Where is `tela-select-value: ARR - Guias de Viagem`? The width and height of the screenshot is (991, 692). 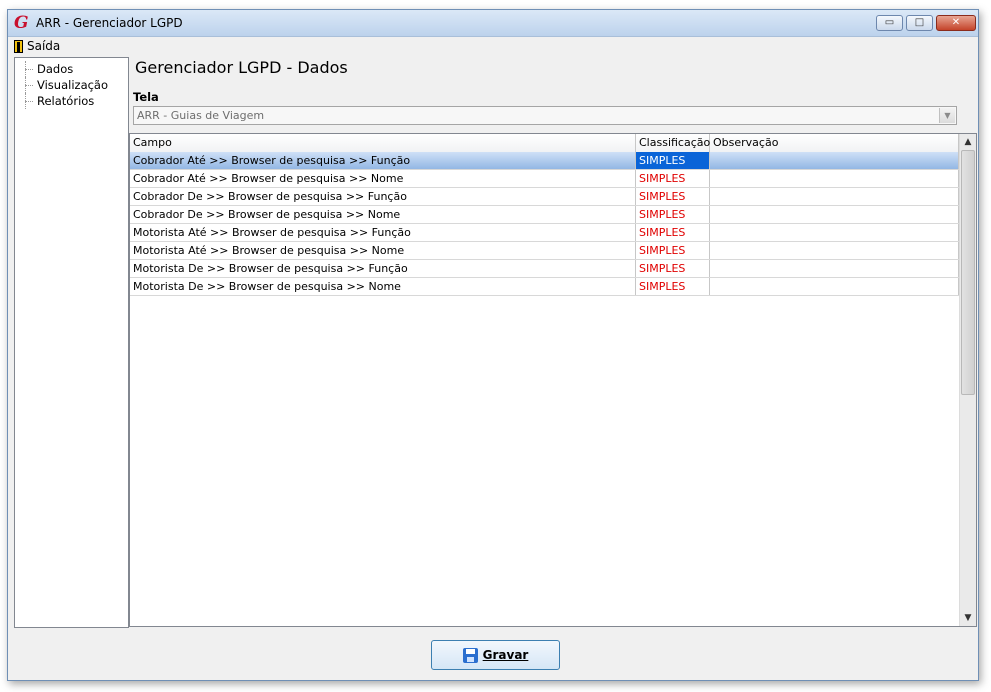
tela-select-value: ARR - Guias de Viagem is located at coordinates (201, 115).